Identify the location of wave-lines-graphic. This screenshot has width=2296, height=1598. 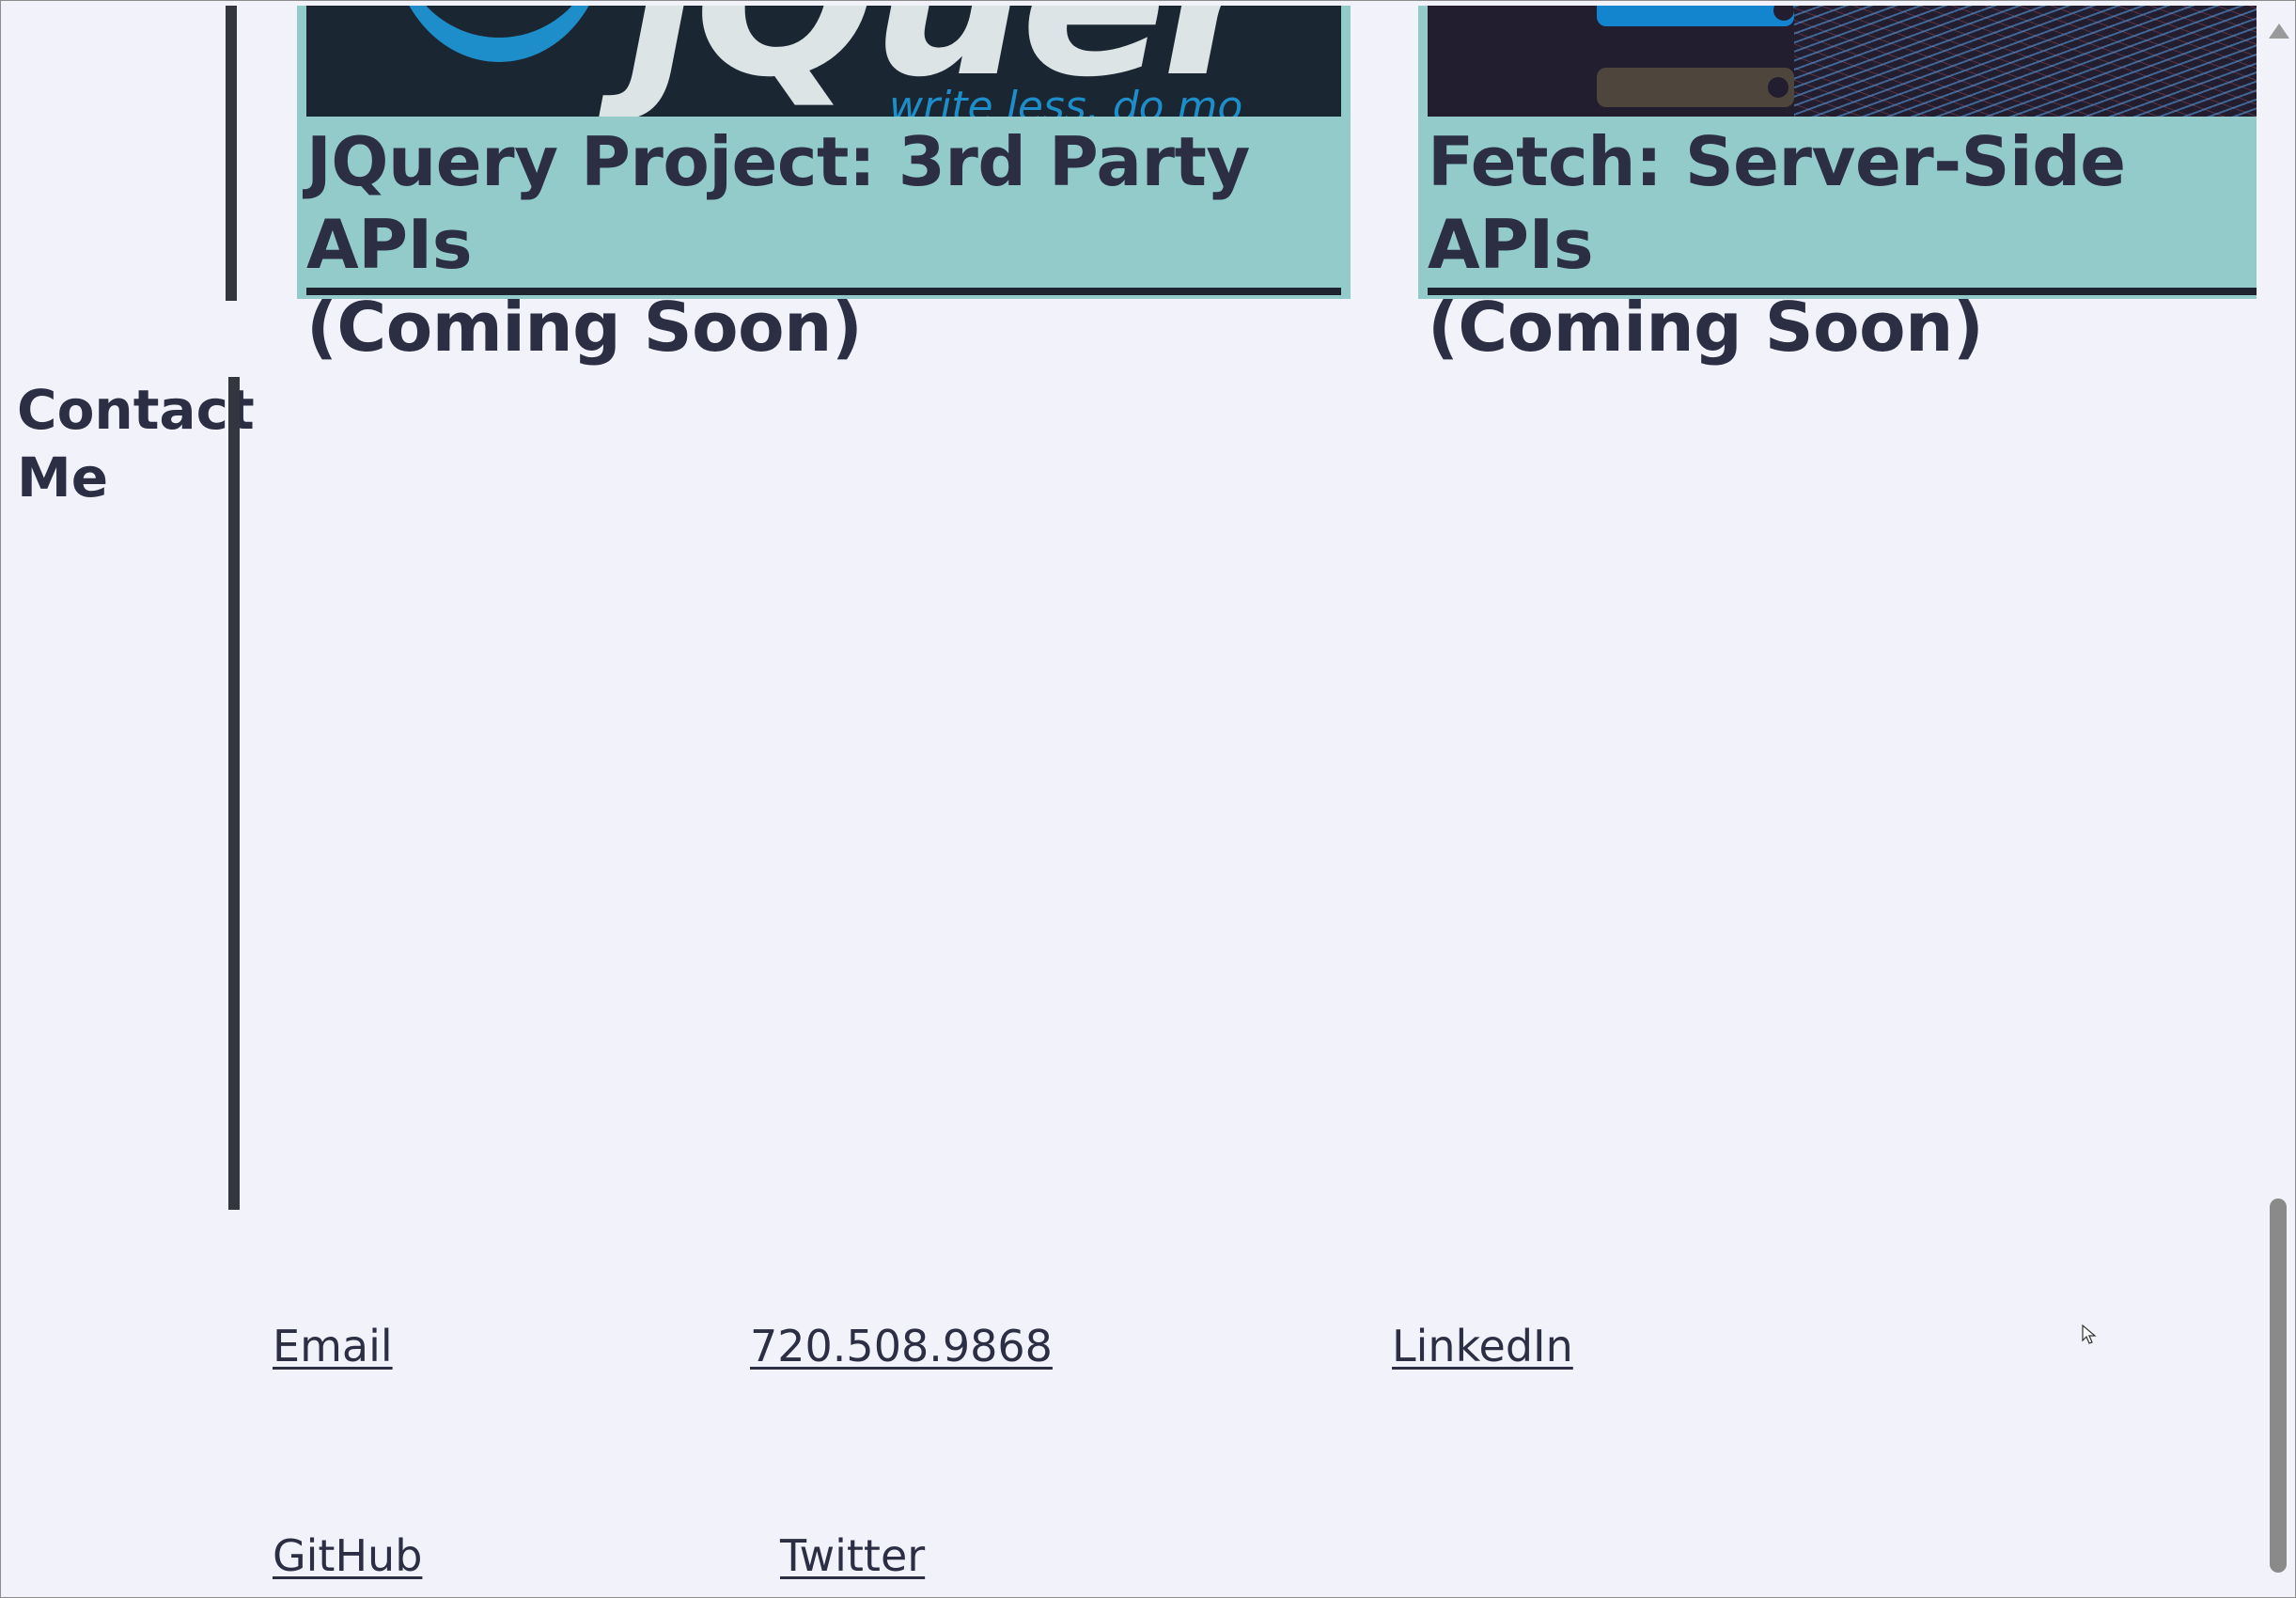
(2025, 61).